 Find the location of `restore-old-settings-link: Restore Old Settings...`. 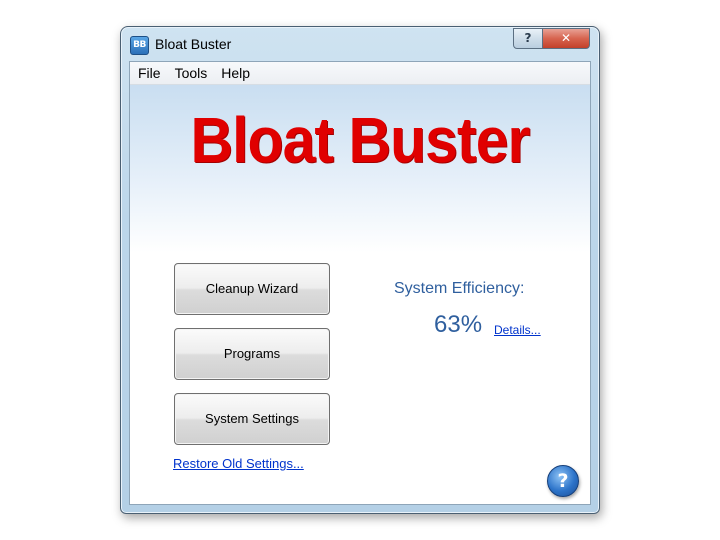

restore-old-settings-link: Restore Old Settings... is located at coordinates (238, 463).